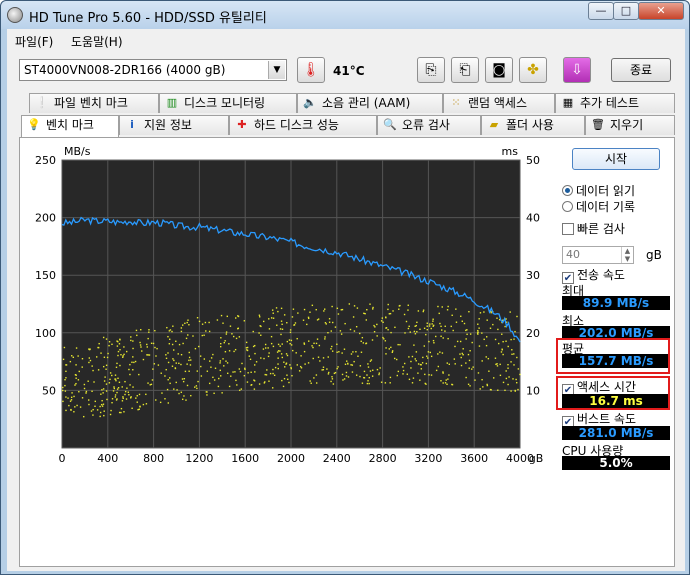 Image resolution: width=690 pixels, height=575 pixels. I want to click on exit-button: 종료, so click(641, 70).